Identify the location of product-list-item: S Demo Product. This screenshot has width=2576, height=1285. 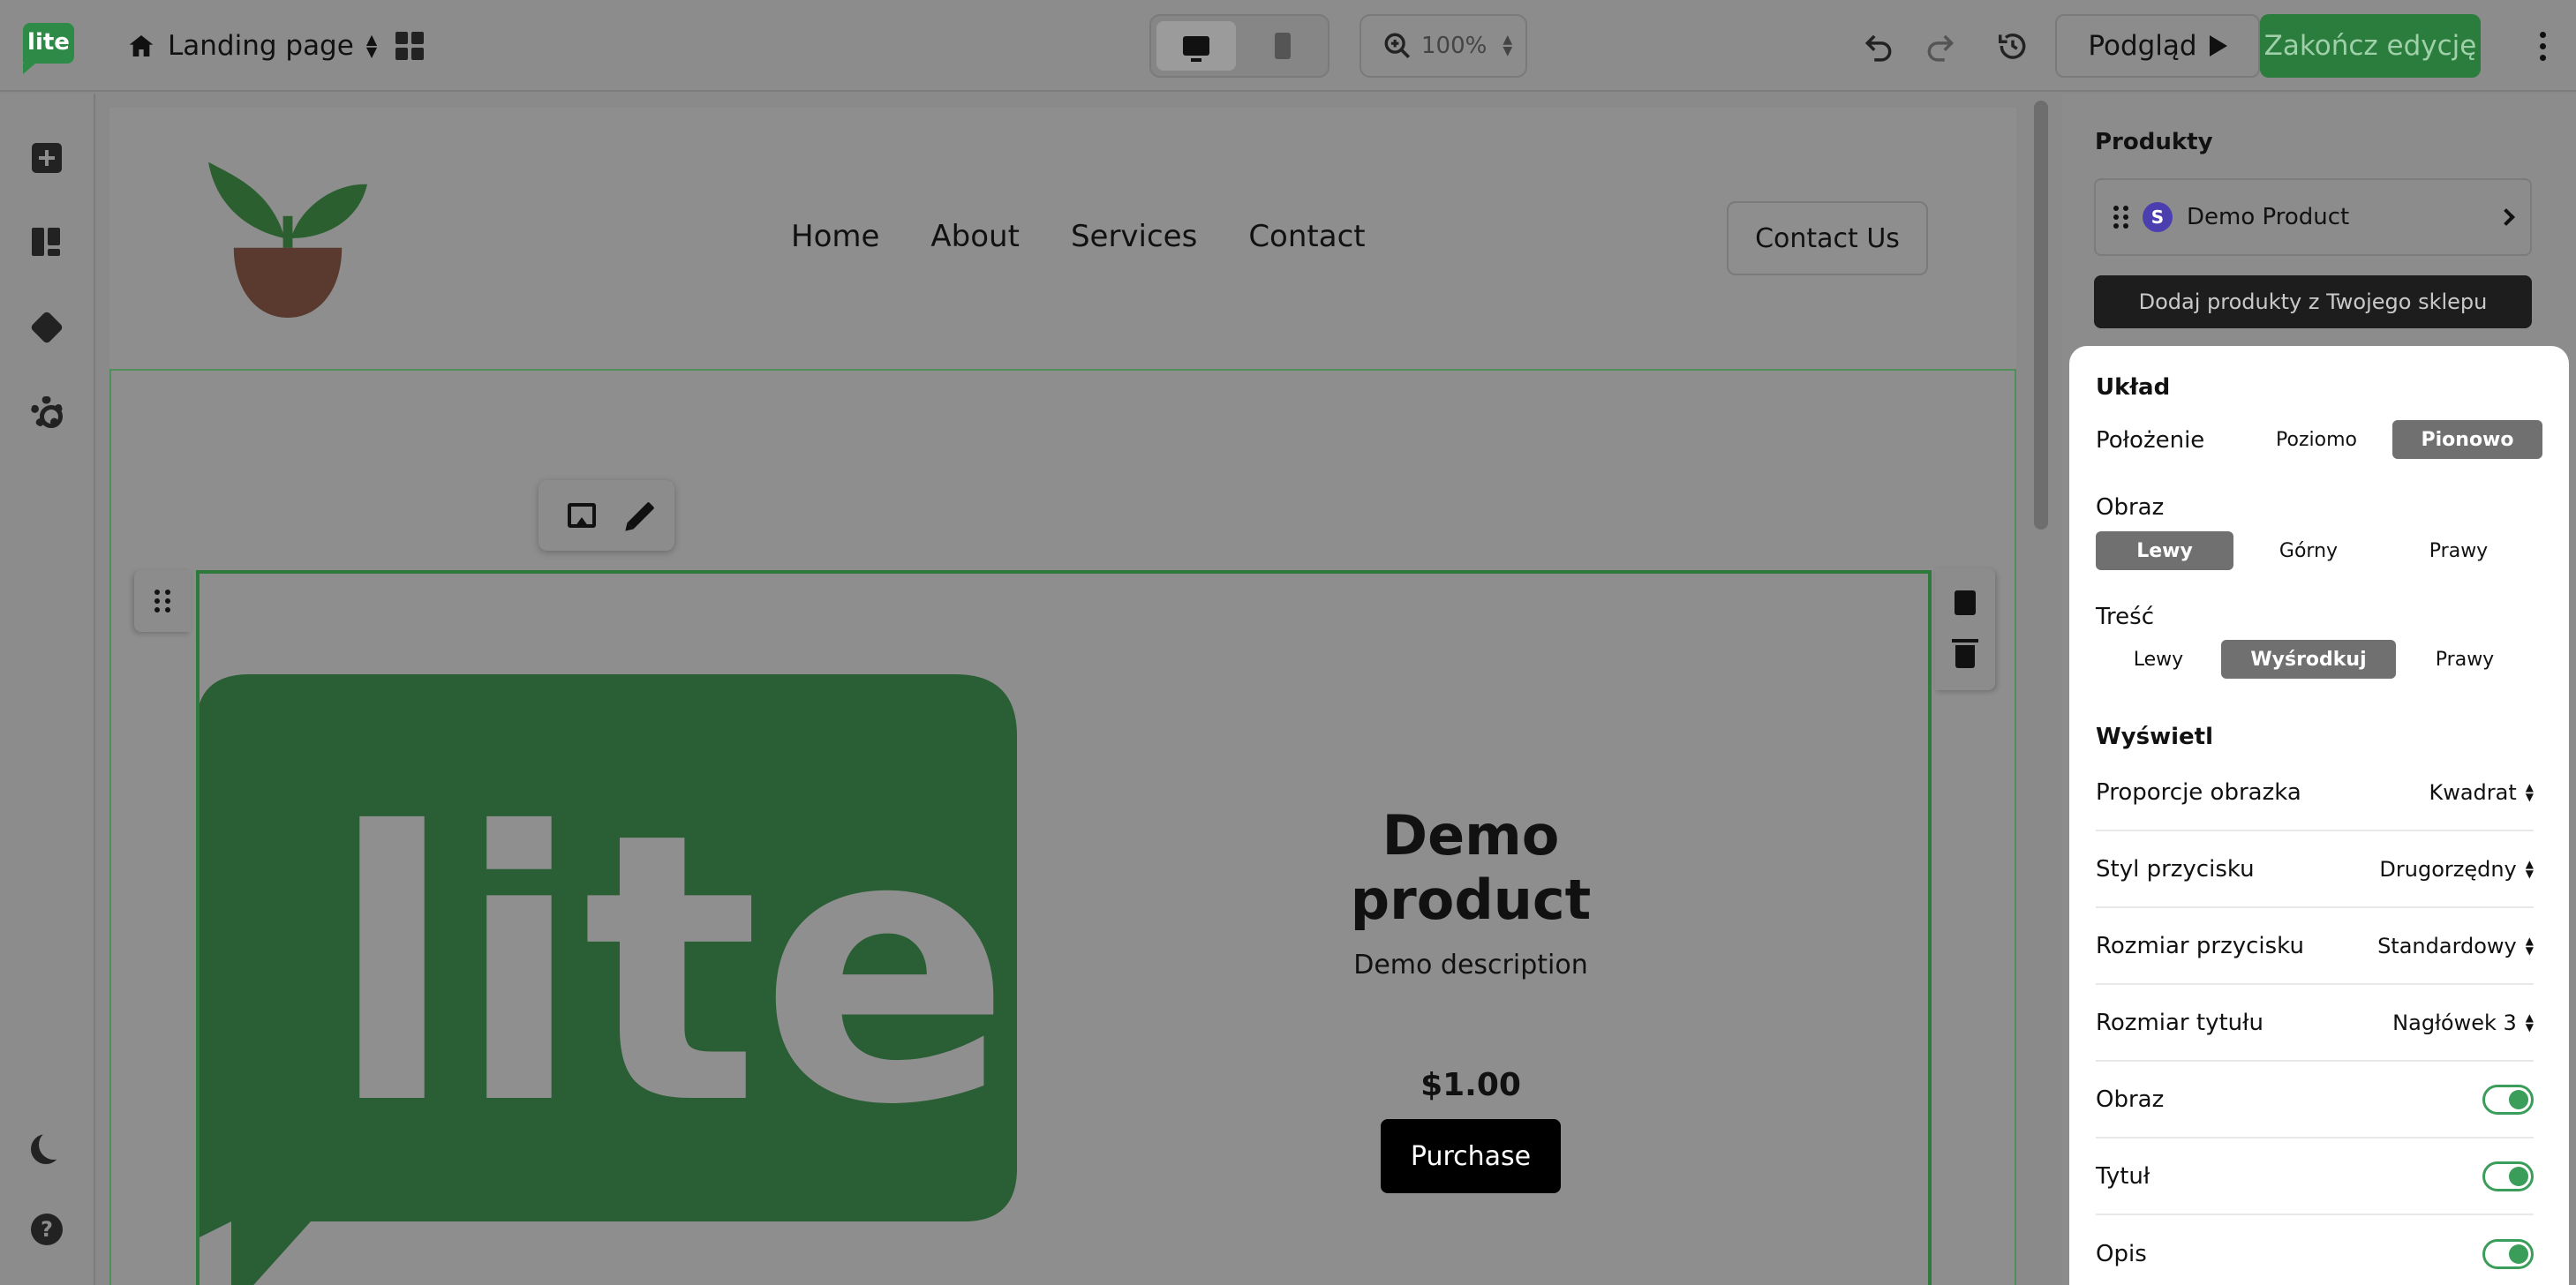
(2313, 217).